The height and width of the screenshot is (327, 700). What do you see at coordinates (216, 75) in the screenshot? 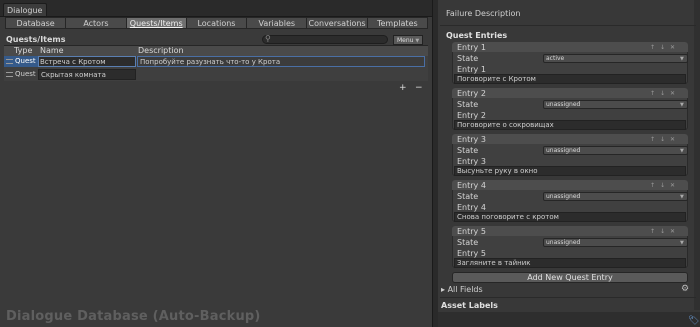
I see `table-row: Quest Скрытая комната` at bounding box center [216, 75].